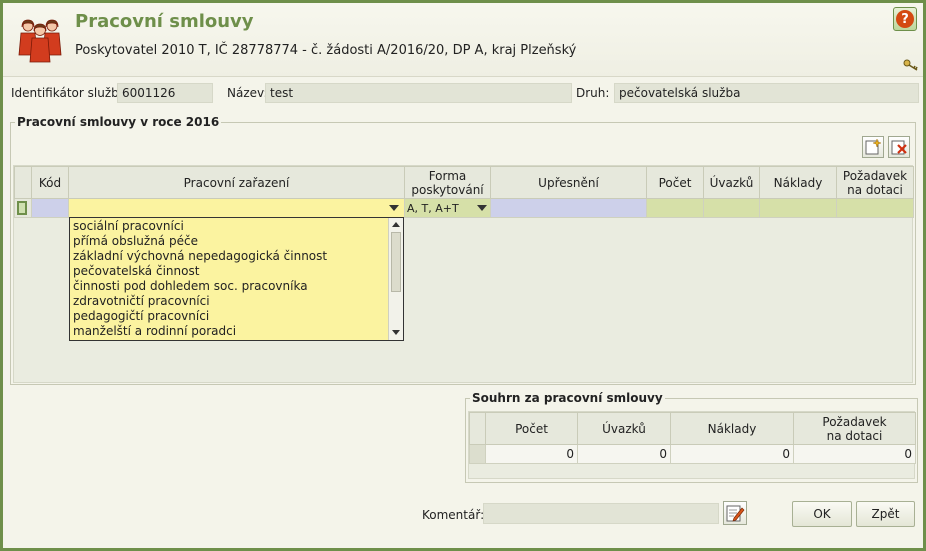 The image size is (926, 551). Describe the element at coordinates (675, 208) in the screenshot. I see `cell-count` at that location.